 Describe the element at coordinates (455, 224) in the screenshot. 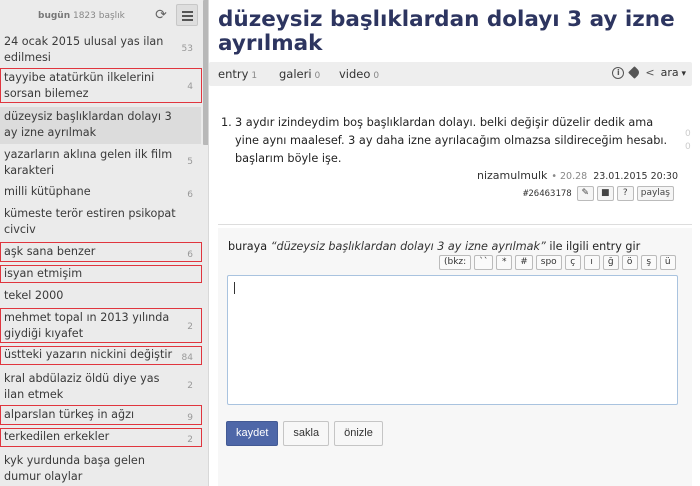

I see `divider` at that location.